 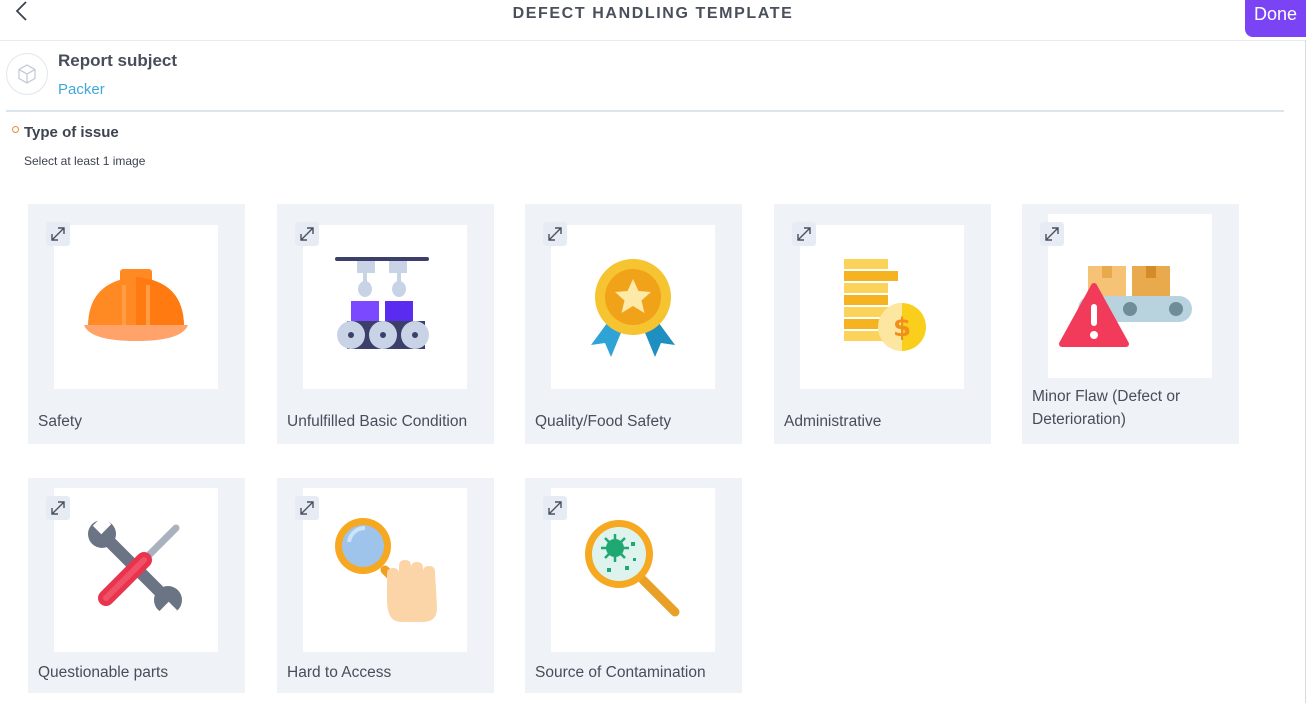 What do you see at coordinates (60, 421) in the screenshot?
I see `option-label: Safety` at bounding box center [60, 421].